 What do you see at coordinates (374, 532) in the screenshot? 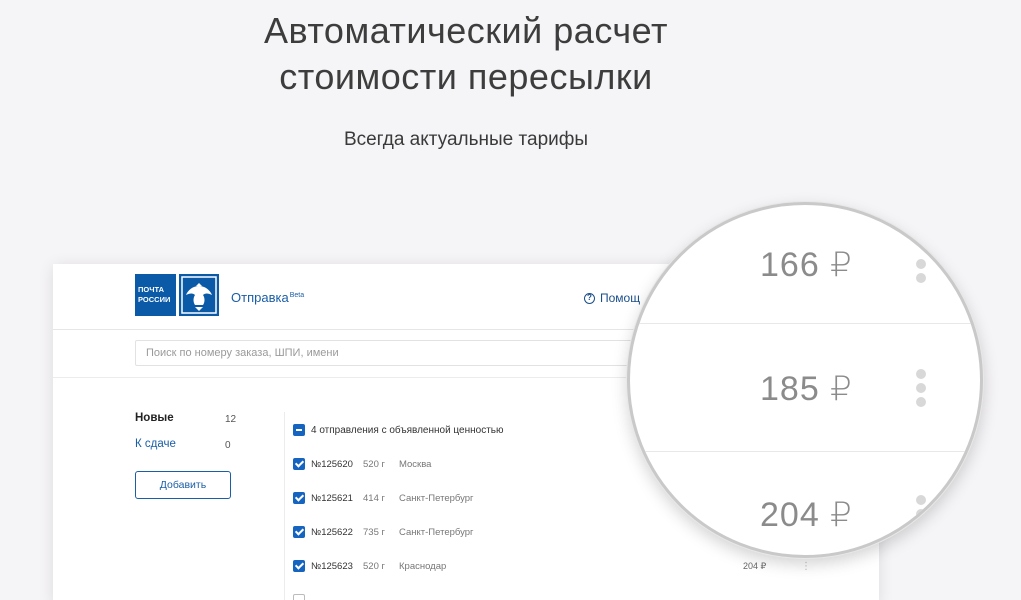
I see `order-weight: 735 г` at bounding box center [374, 532].